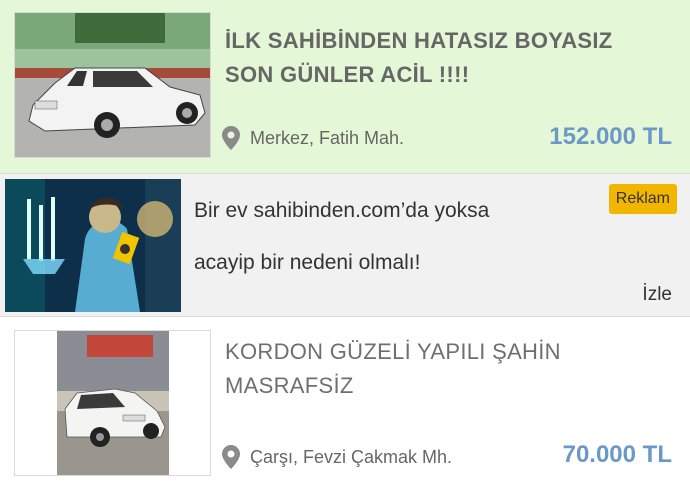 The height and width of the screenshot is (491, 690). Describe the element at coordinates (610, 136) in the screenshot. I see `listing-price: 152.000 TL` at that location.